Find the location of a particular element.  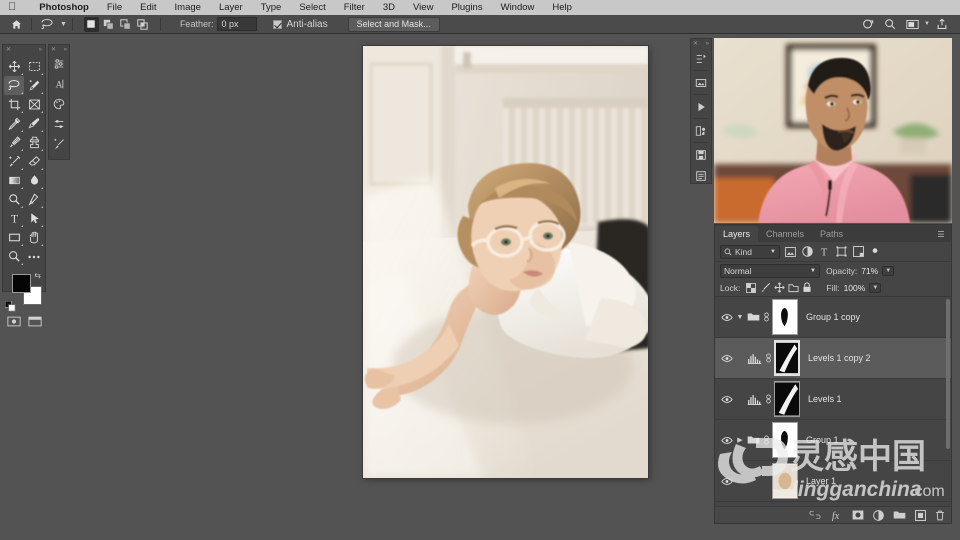

filter-kind-select: Kind ▼ is located at coordinates (750, 251).